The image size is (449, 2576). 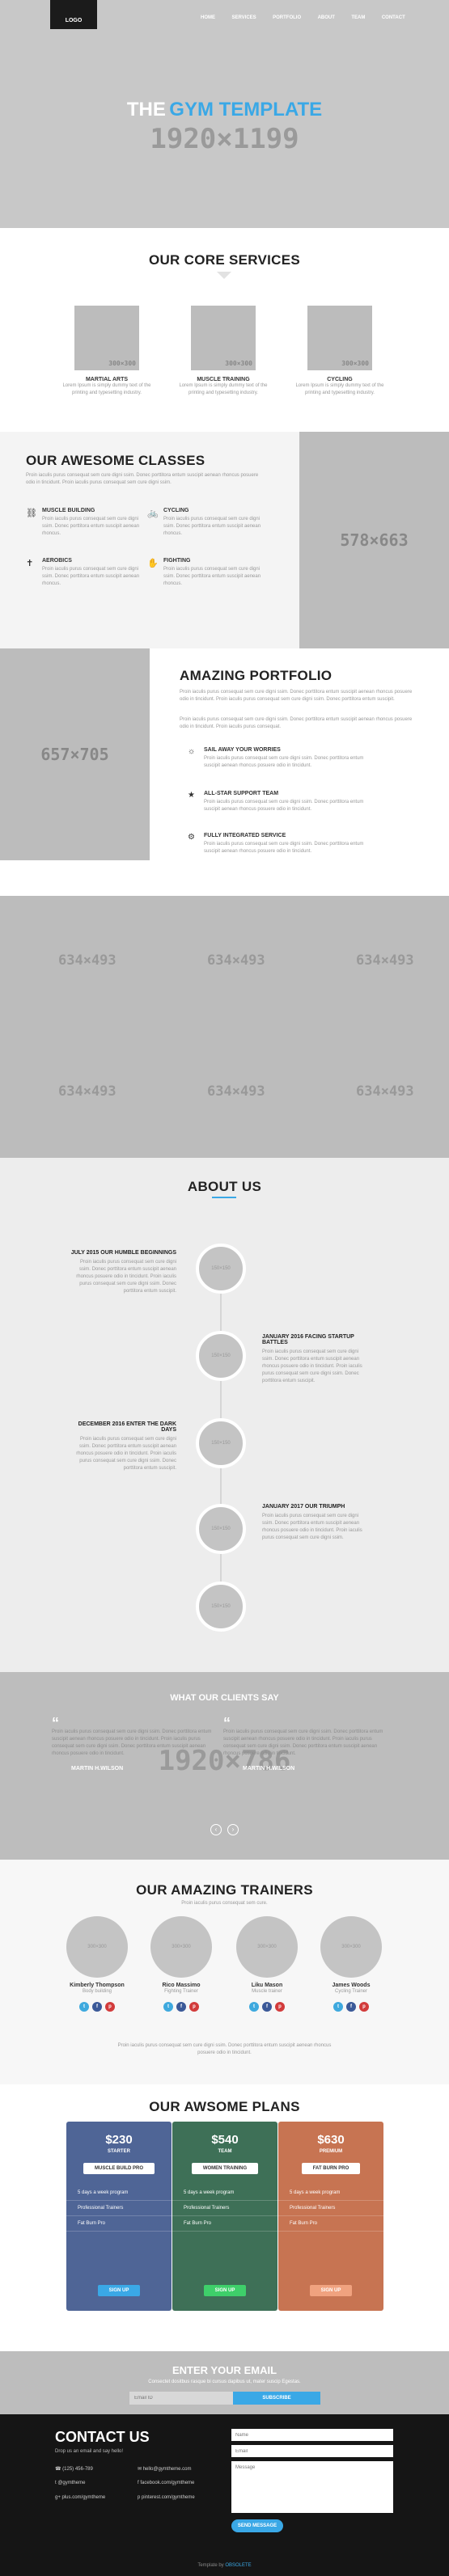 What do you see at coordinates (80, 2497) in the screenshot?
I see `contact-google: g+ plus.com/gymtheme` at bounding box center [80, 2497].